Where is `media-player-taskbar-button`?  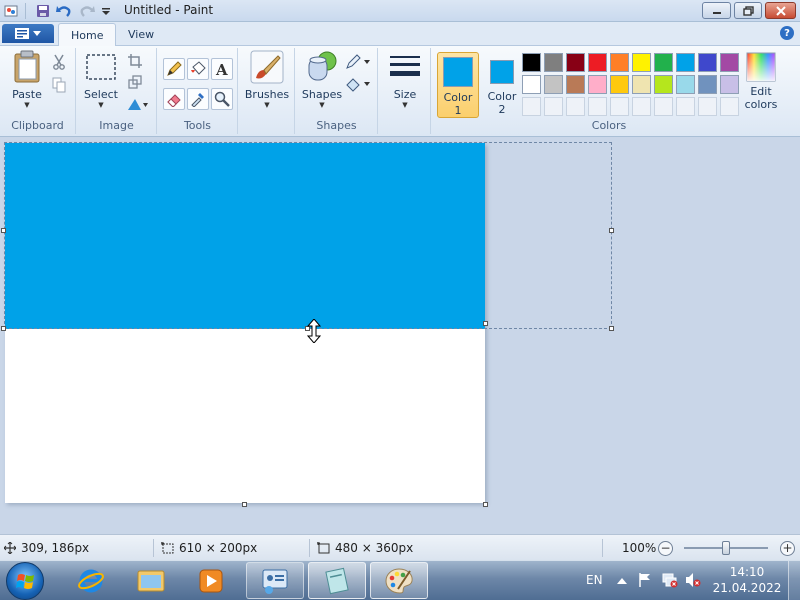
media-player-taskbar-button is located at coordinates (211, 580).